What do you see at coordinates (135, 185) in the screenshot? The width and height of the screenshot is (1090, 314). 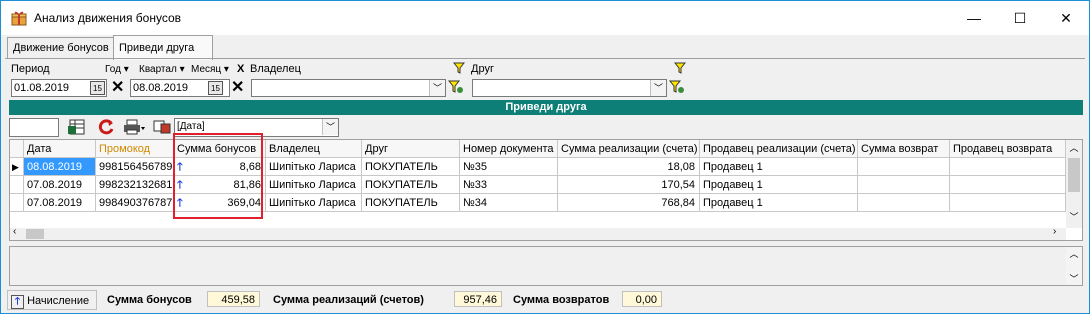 I see `table-cell-promo: 998232132681` at bounding box center [135, 185].